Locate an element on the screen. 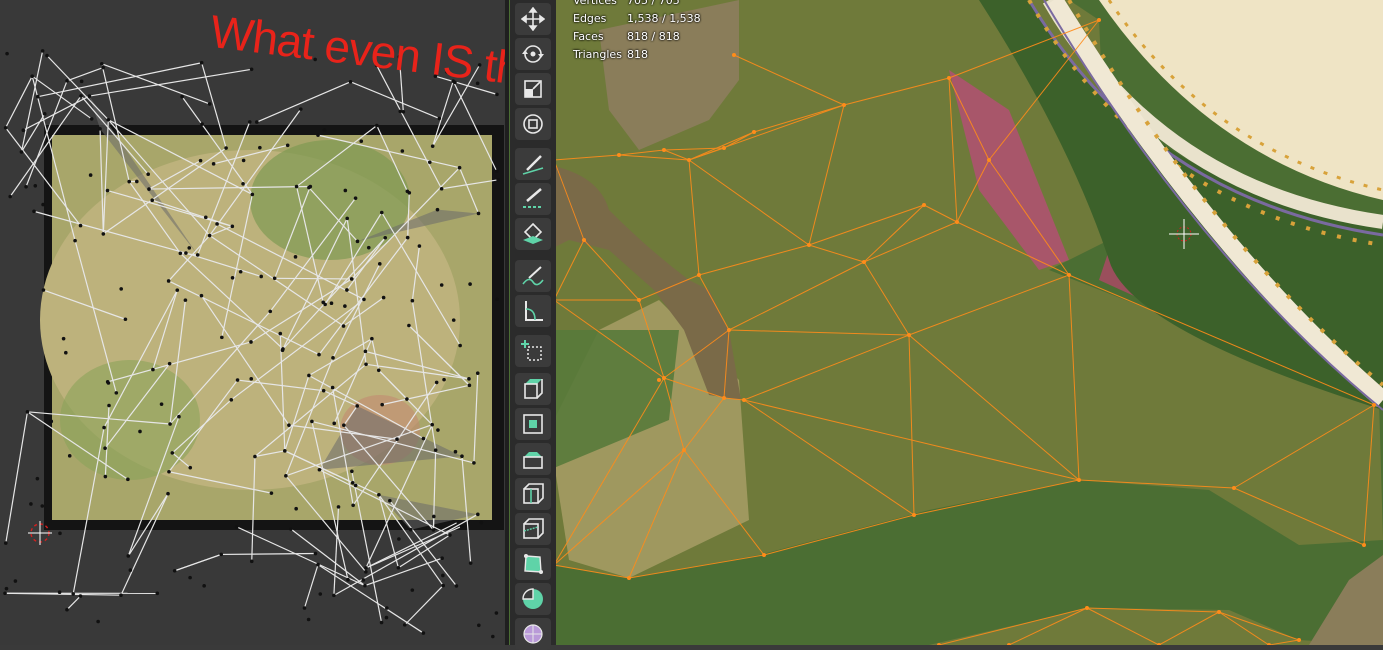  loop-cut-tool is located at coordinates (533, 494).